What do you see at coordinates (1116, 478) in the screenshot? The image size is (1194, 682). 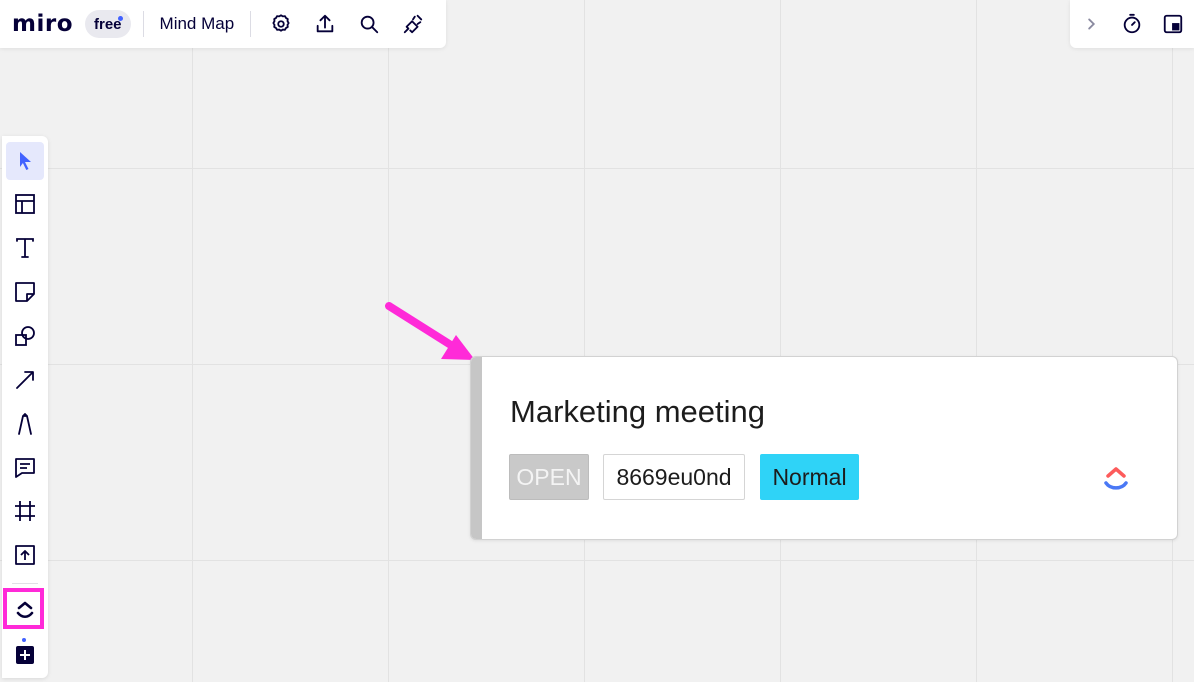 I see `clickup-logo-icon` at bounding box center [1116, 478].